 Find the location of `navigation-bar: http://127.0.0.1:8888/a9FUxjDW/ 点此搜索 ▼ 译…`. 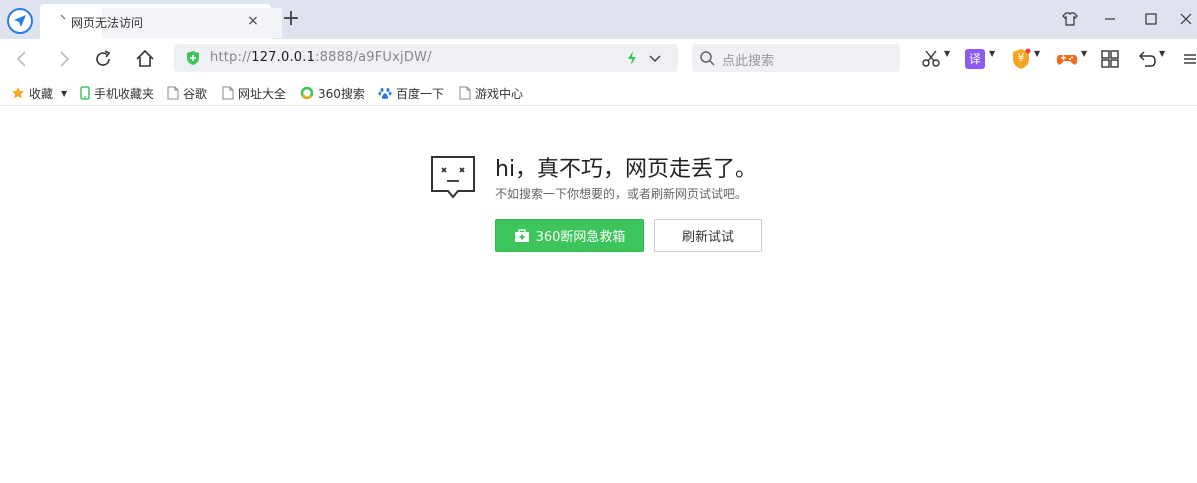

navigation-bar: http://127.0.0.1:8888/a9FUxjDW/ 点此搜索 ▼ 译… is located at coordinates (598, 59).